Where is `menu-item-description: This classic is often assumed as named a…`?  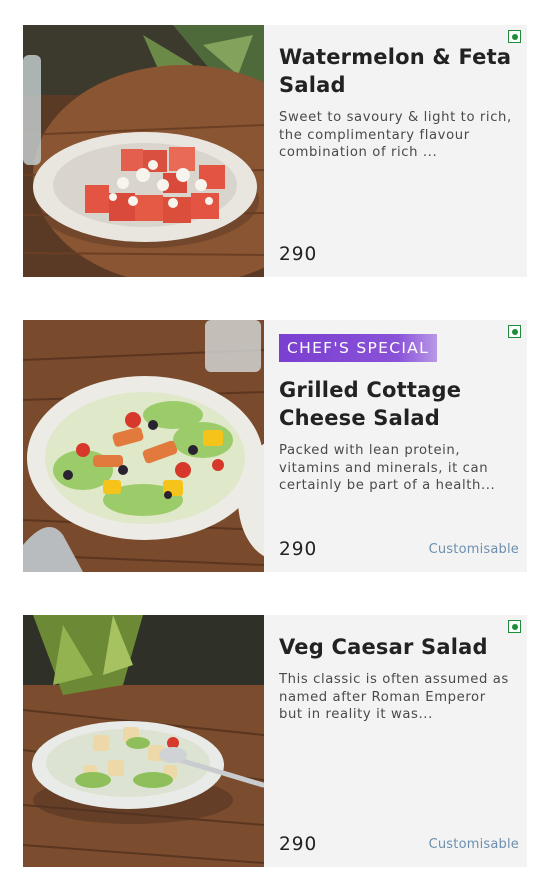 menu-item-description: This classic is often assumed as named a… is located at coordinates (394, 697).